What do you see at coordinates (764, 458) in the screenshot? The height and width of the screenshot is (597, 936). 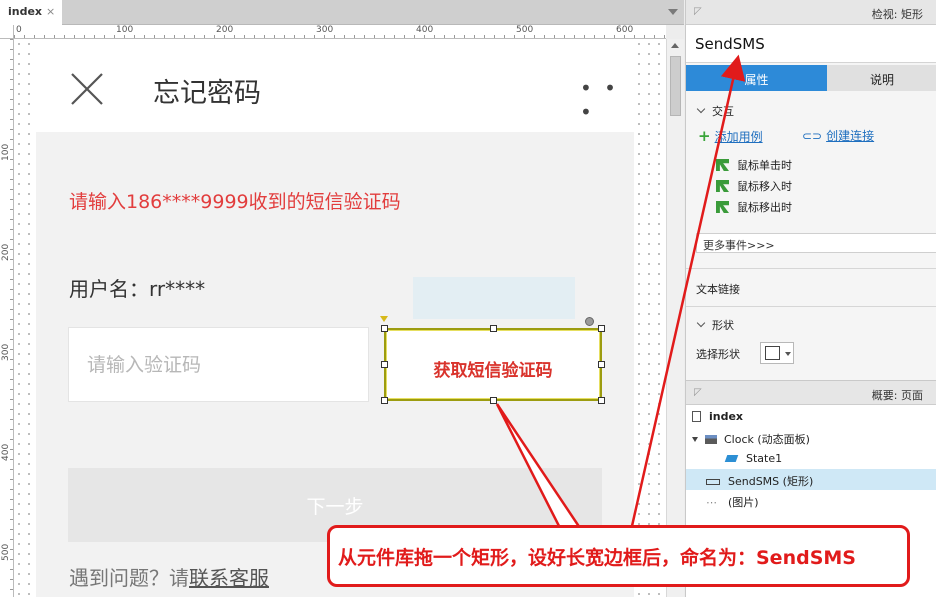 I see `tree-label: State1` at bounding box center [764, 458].